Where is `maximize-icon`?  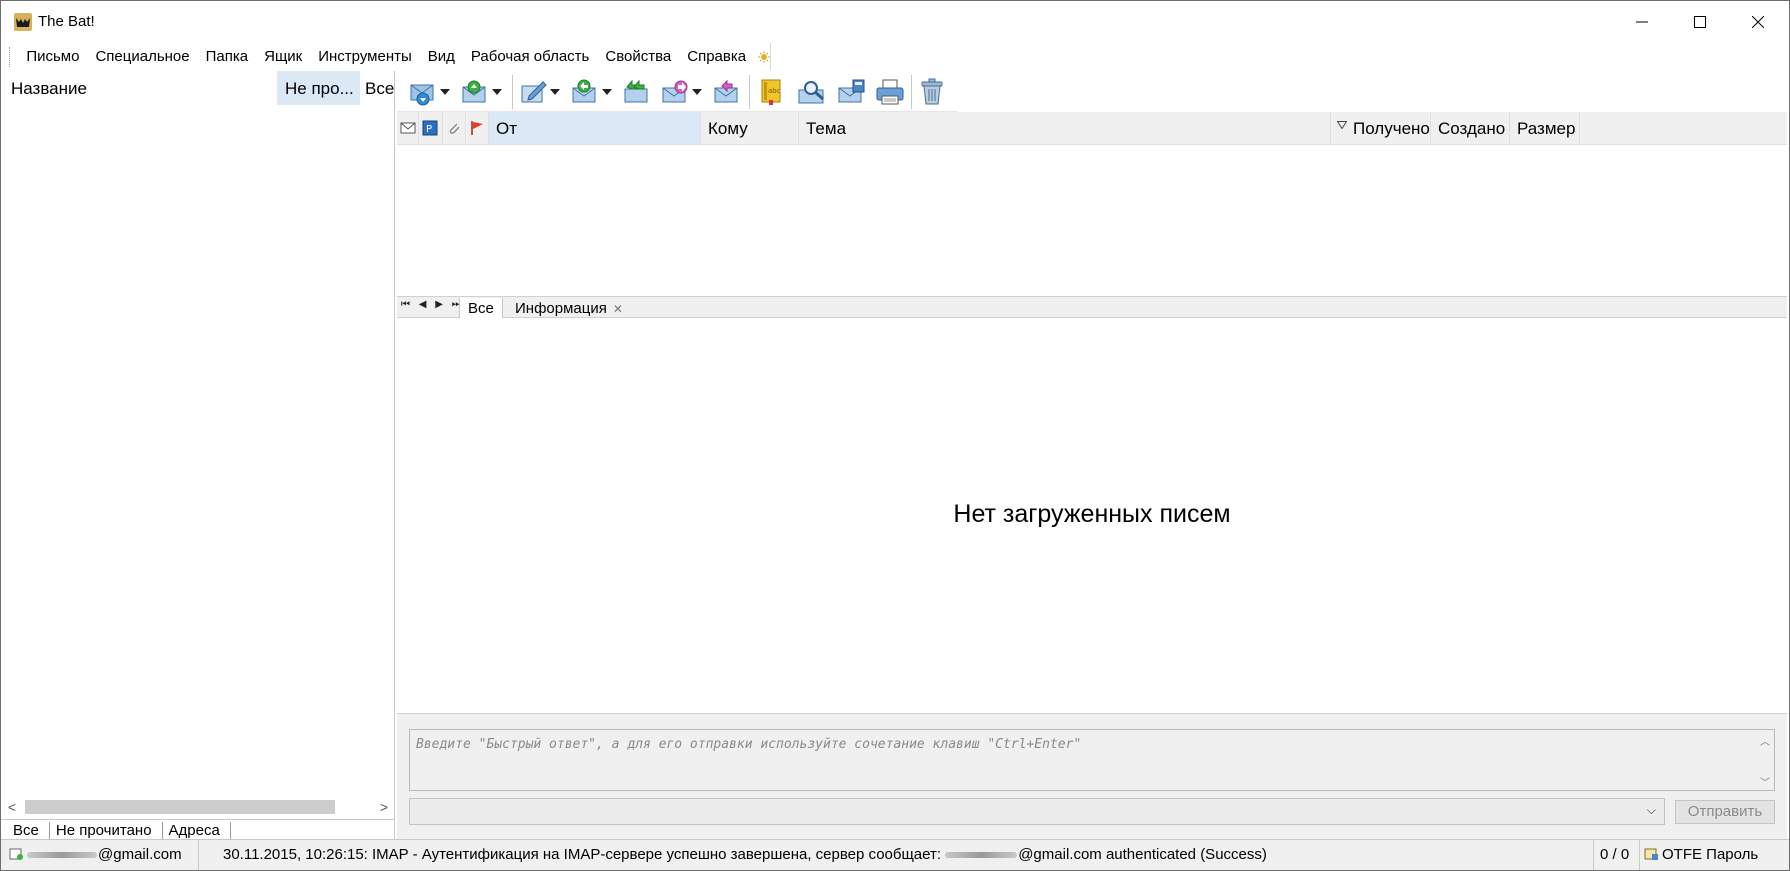
maximize-icon is located at coordinates (1700, 22).